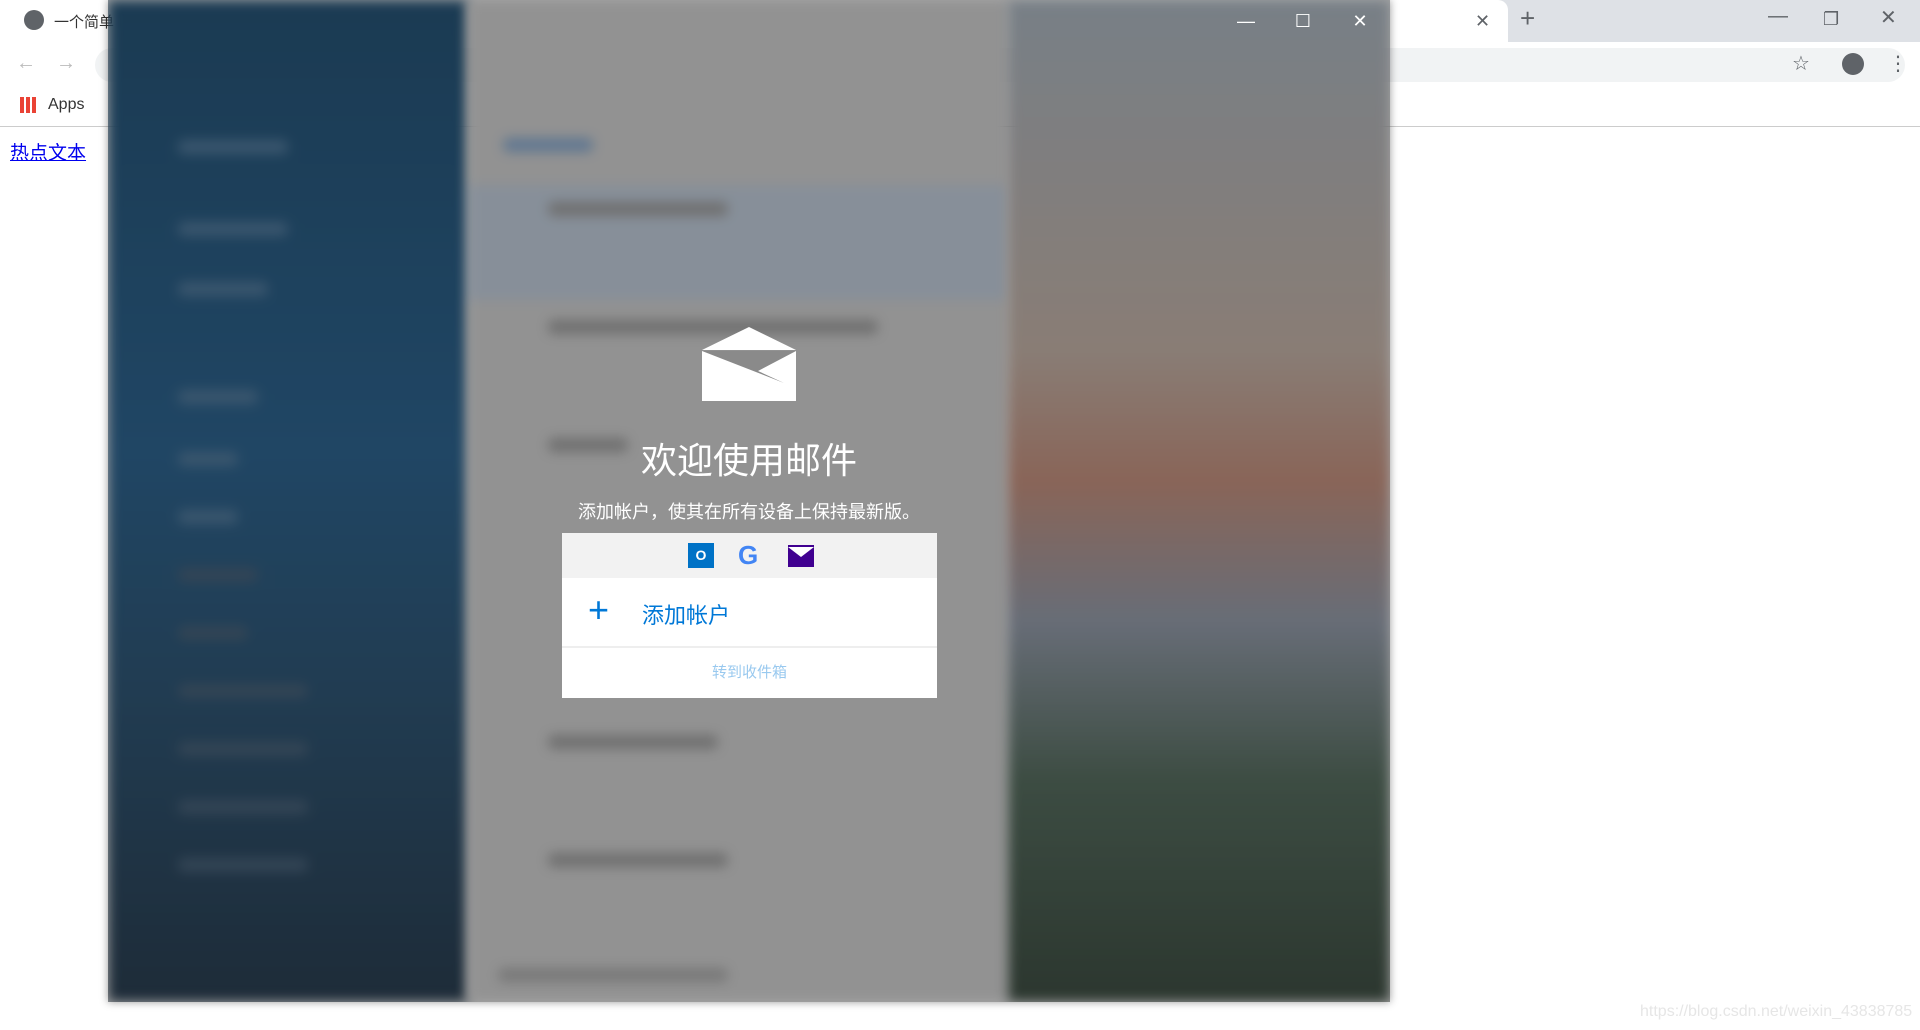 This screenshot has width=1920, height=1030. I want to click on provider-icons-row: O G, so click(749, 555).